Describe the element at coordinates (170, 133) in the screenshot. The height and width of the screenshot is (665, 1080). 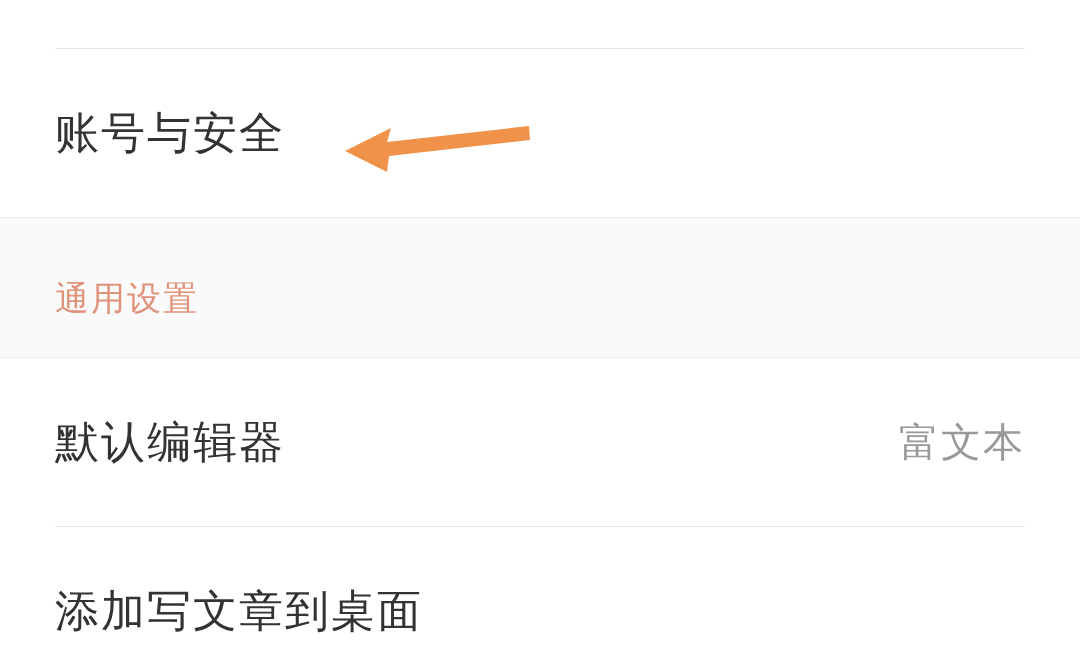
I see `row-label: 账号与安全` at that location.